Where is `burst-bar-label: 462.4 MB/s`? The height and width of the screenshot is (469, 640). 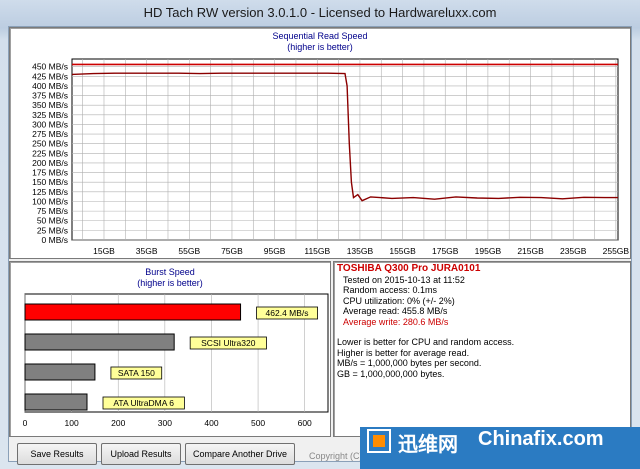
burst-bar-label: 462.4 MB/s is located at coordinates (287, 313).